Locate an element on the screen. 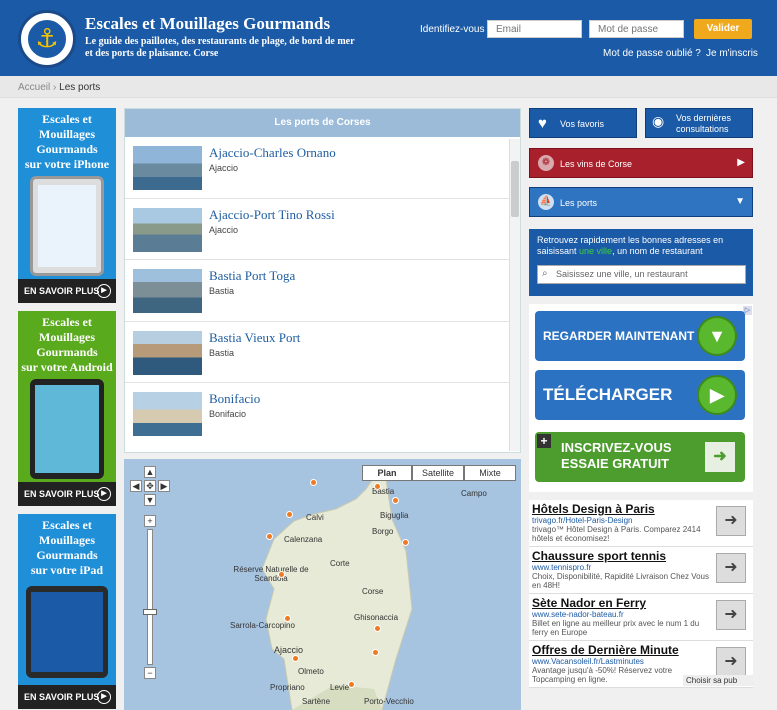  breadcrumb-home: Accueil is located at coordinates (34, 87).